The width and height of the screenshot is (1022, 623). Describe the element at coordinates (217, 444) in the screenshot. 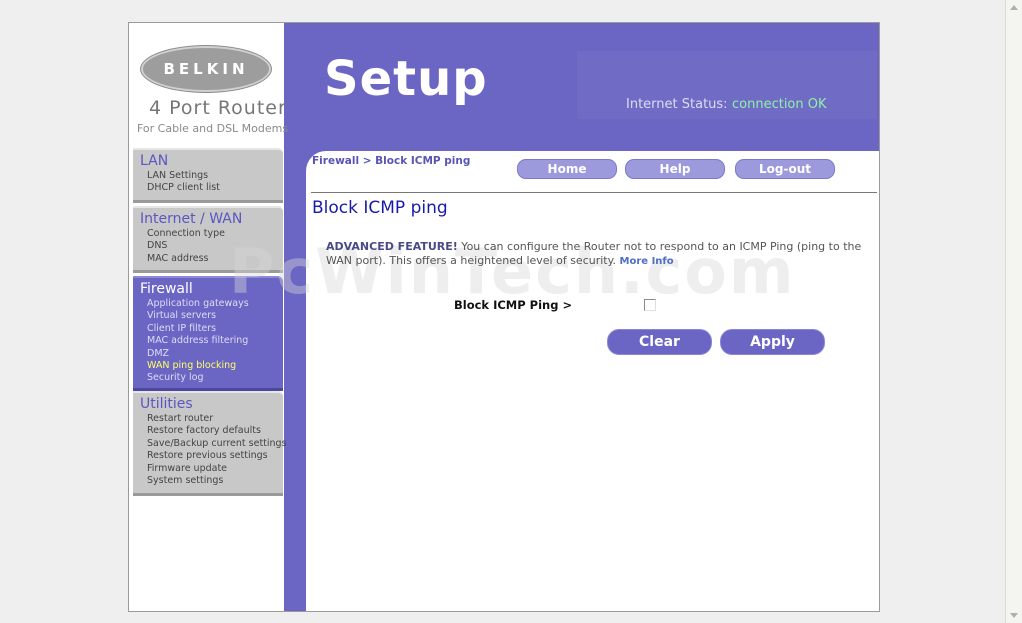

I see `sidebar-item-save-backup-settings: Save/Backup current settings` at that location.